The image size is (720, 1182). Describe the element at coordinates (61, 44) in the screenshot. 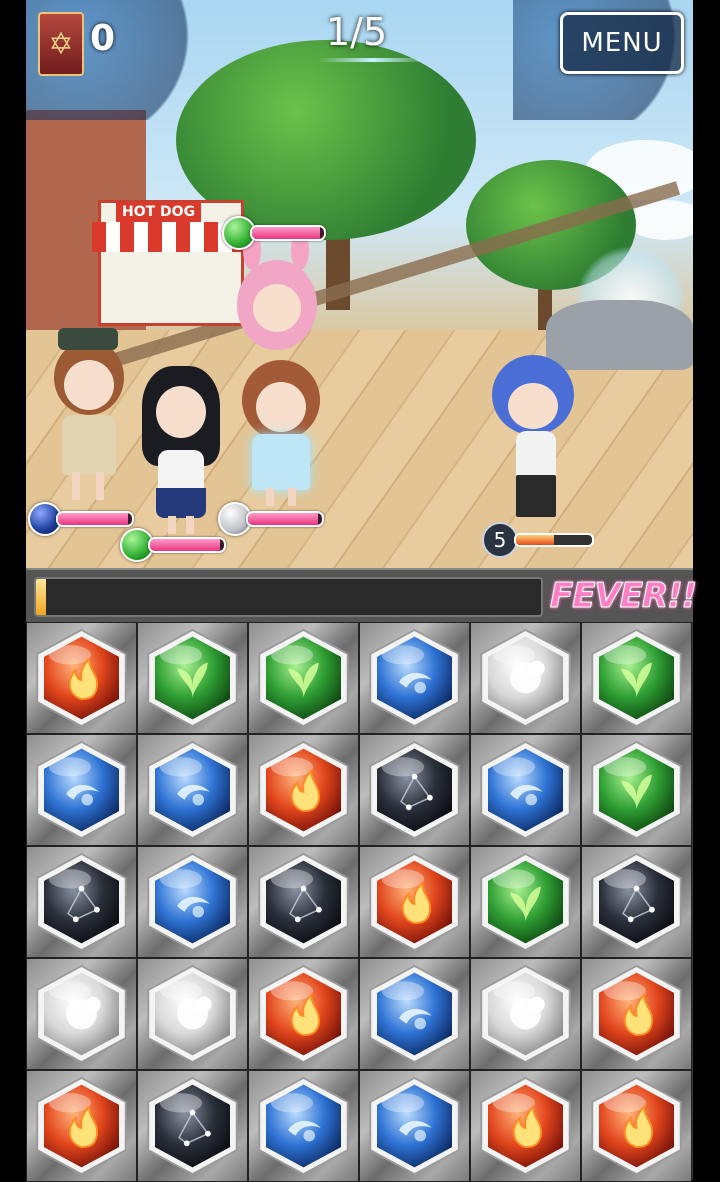

I see `hexagram-book-icon: ✡` at that location.